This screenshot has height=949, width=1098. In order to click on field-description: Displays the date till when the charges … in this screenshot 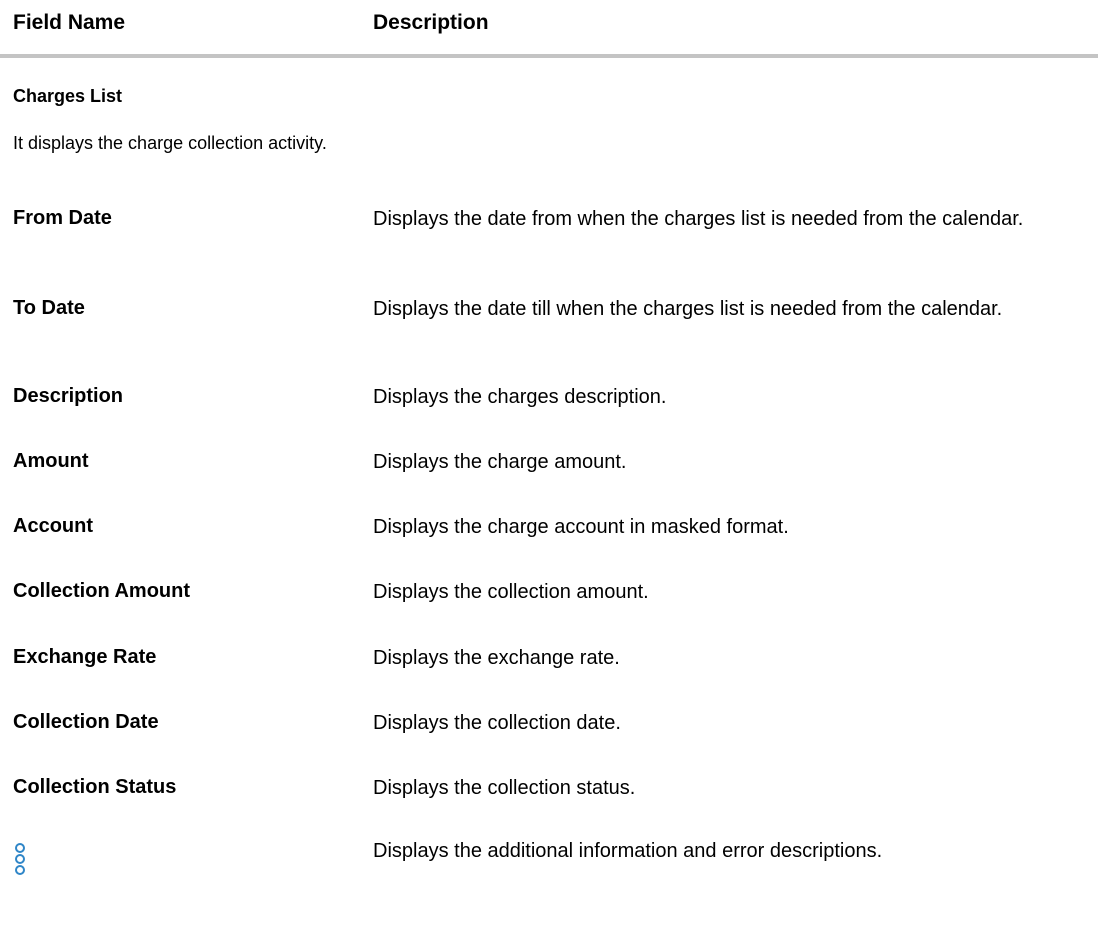, I will do `click(688, 309)`.